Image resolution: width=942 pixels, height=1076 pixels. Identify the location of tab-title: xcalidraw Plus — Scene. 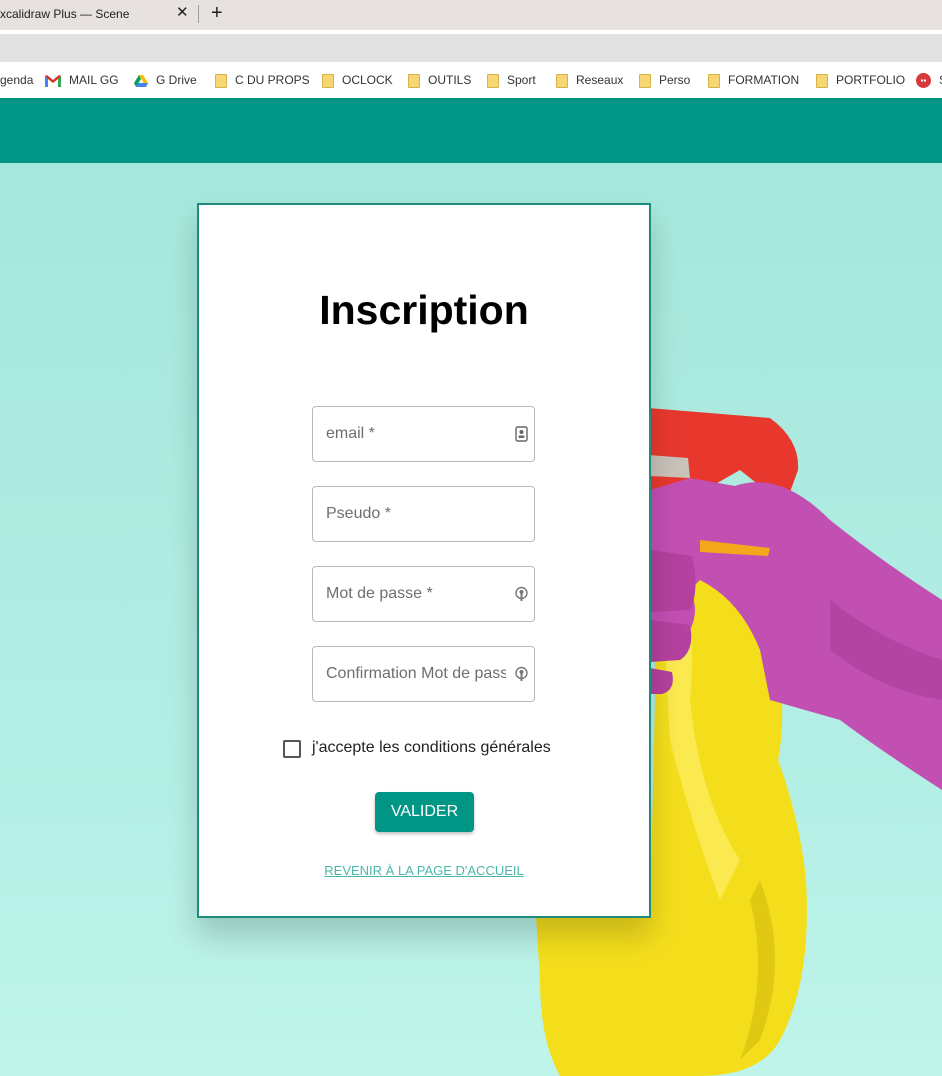
(65, 14).